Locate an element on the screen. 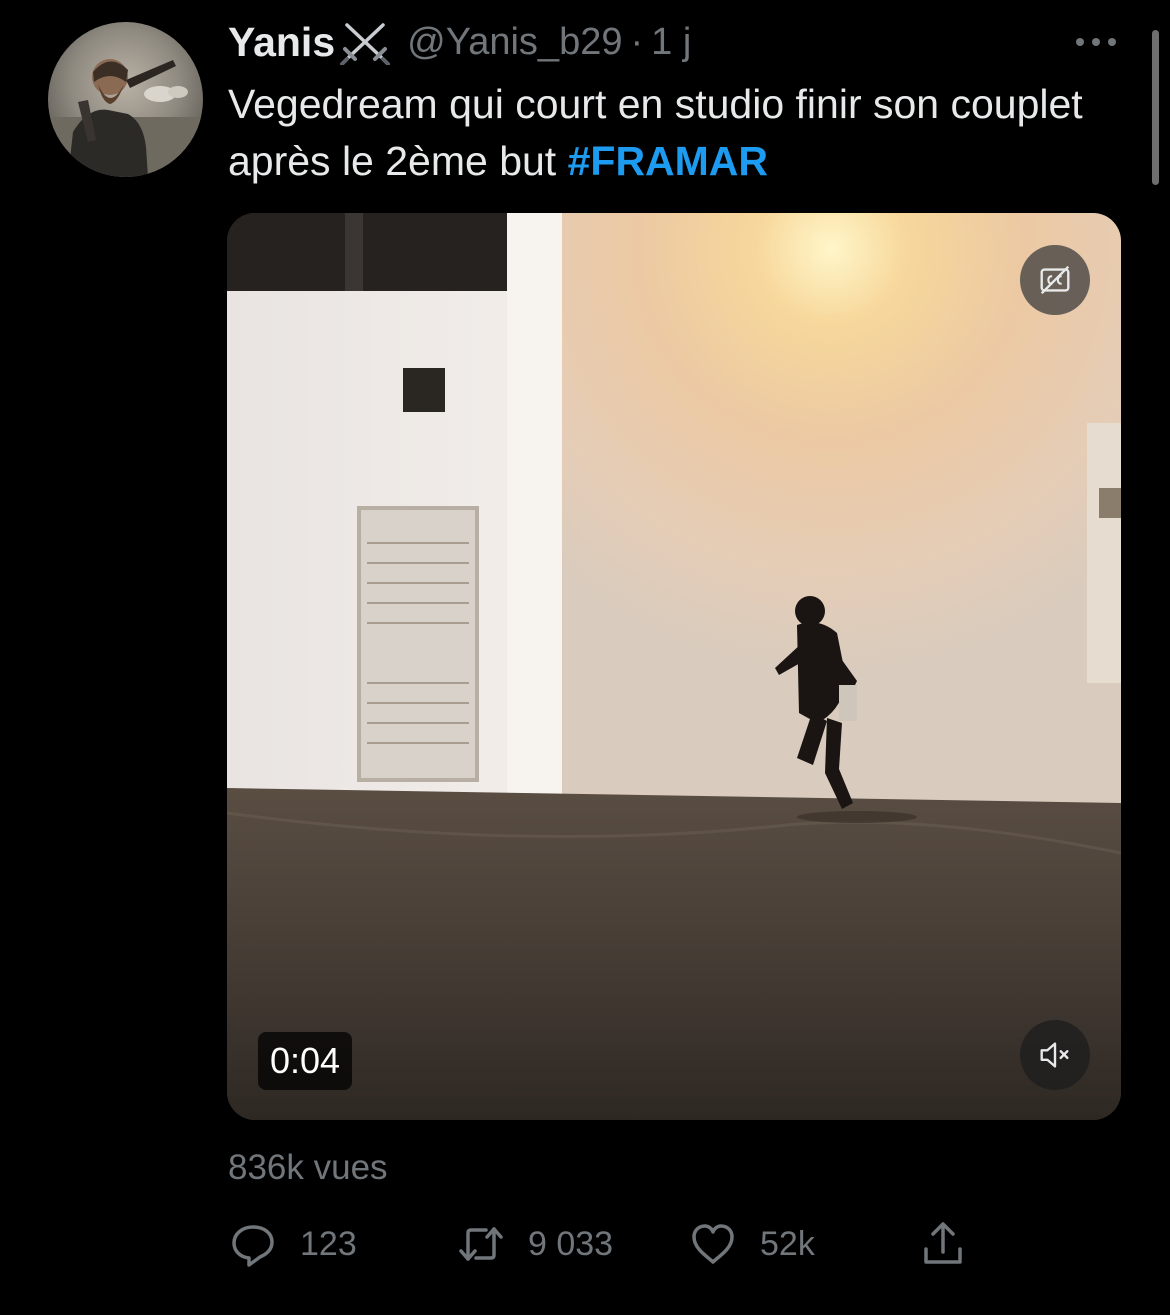 This screenshot has height=1315, width=1170. crossed-swords-icon is located at coordinates (365, 42).